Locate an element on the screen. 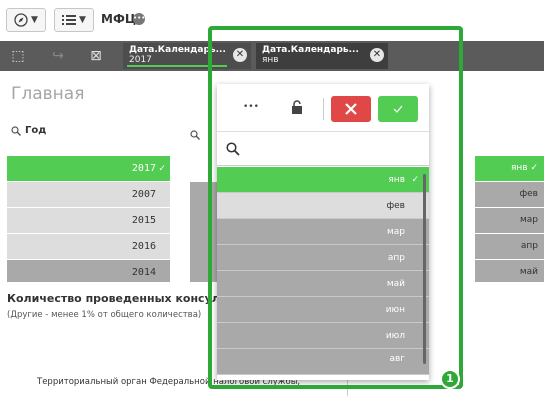 This screenshot has width=544, height=396. sheet-title: Главная is located at coordinates (48, 94).